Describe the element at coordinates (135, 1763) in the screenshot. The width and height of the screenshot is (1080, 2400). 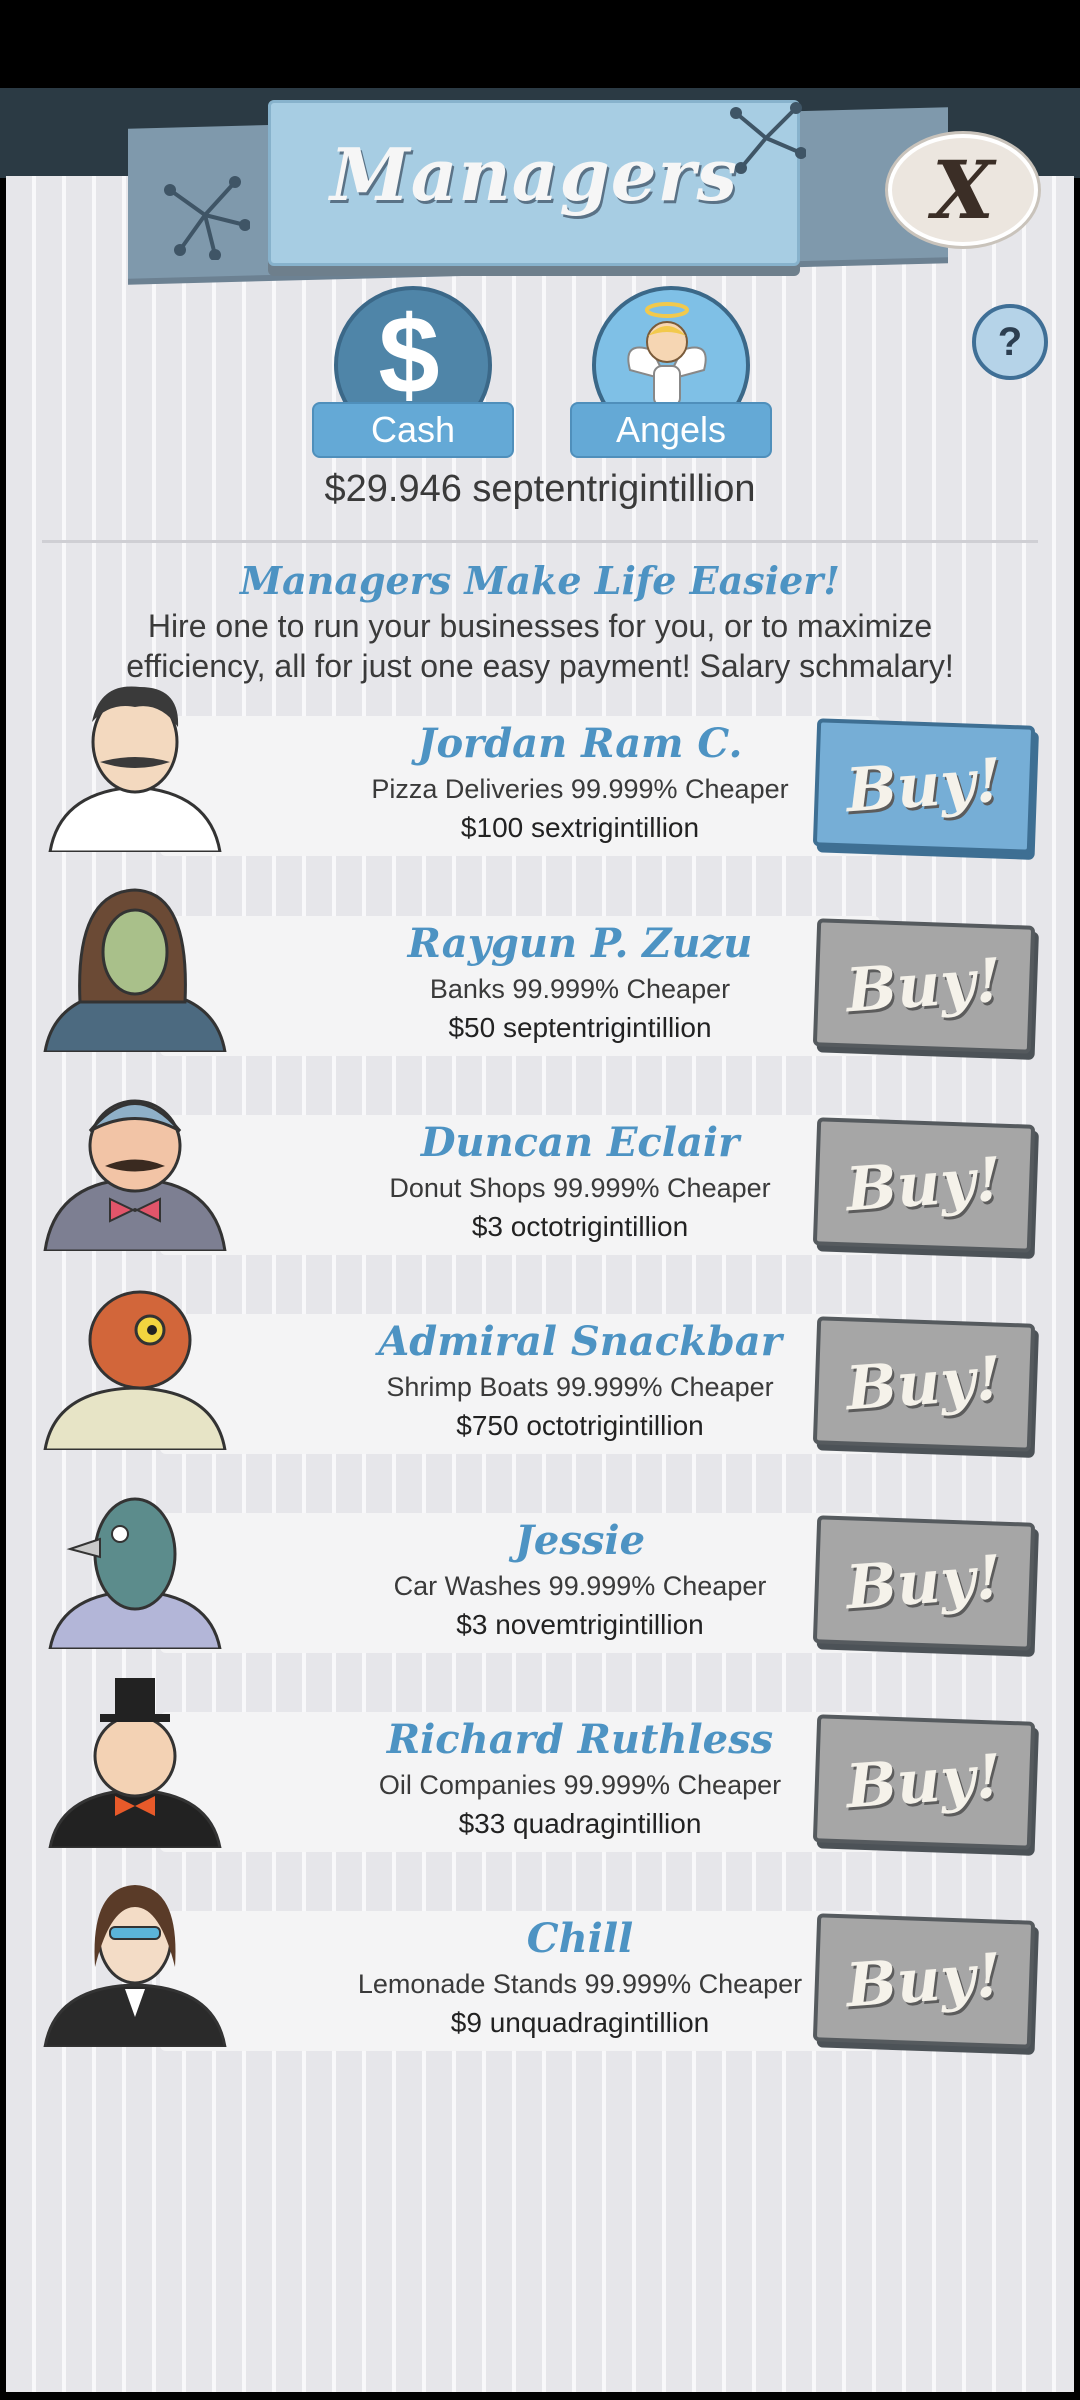
I see `manager-portrait-ruthless` at that location.